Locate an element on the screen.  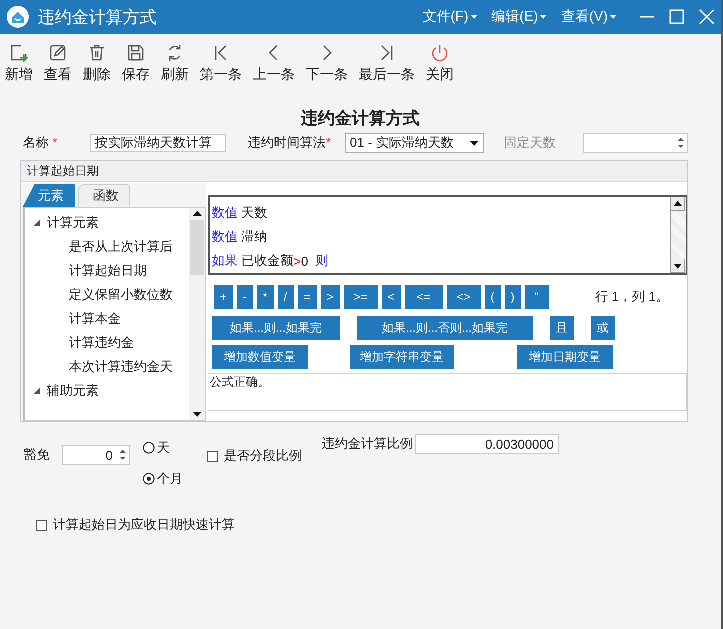
exemption-label: 豁免 is located at coordinates (37, 455).